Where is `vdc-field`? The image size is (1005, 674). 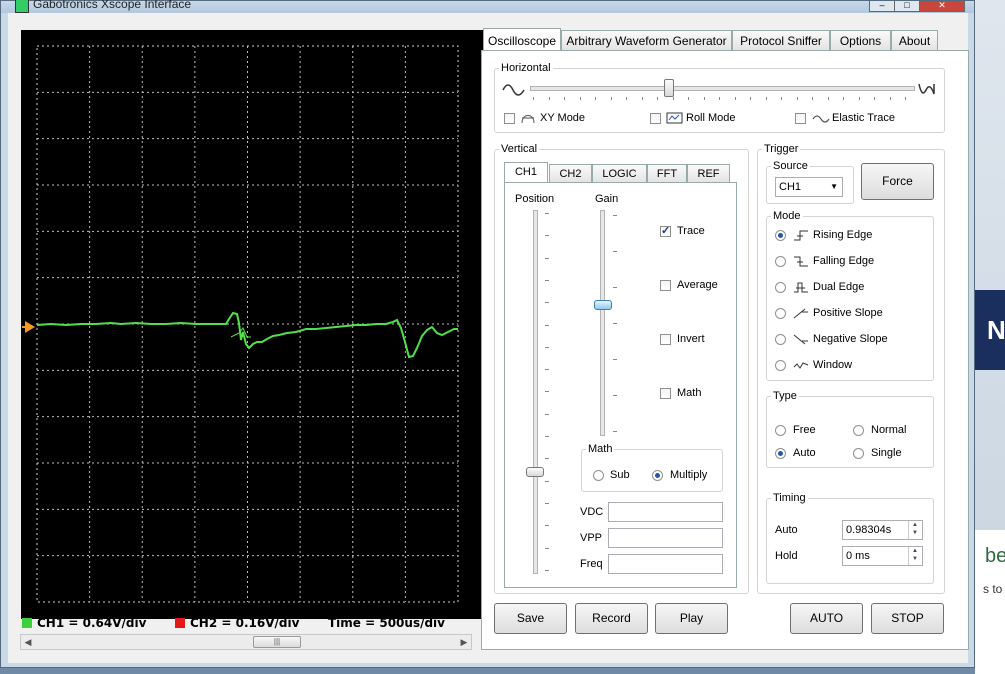
vdc-field is located at coordinates (665, 512).